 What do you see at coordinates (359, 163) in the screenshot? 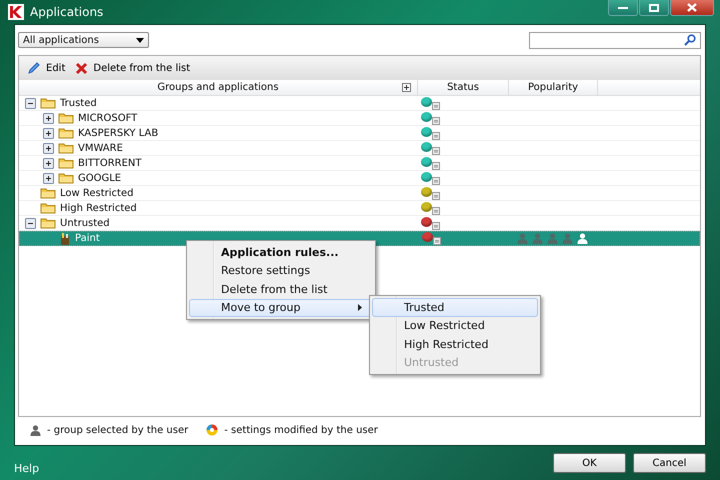
I see `tree-row: BITTORRENT` at bounding box center [359, 163].